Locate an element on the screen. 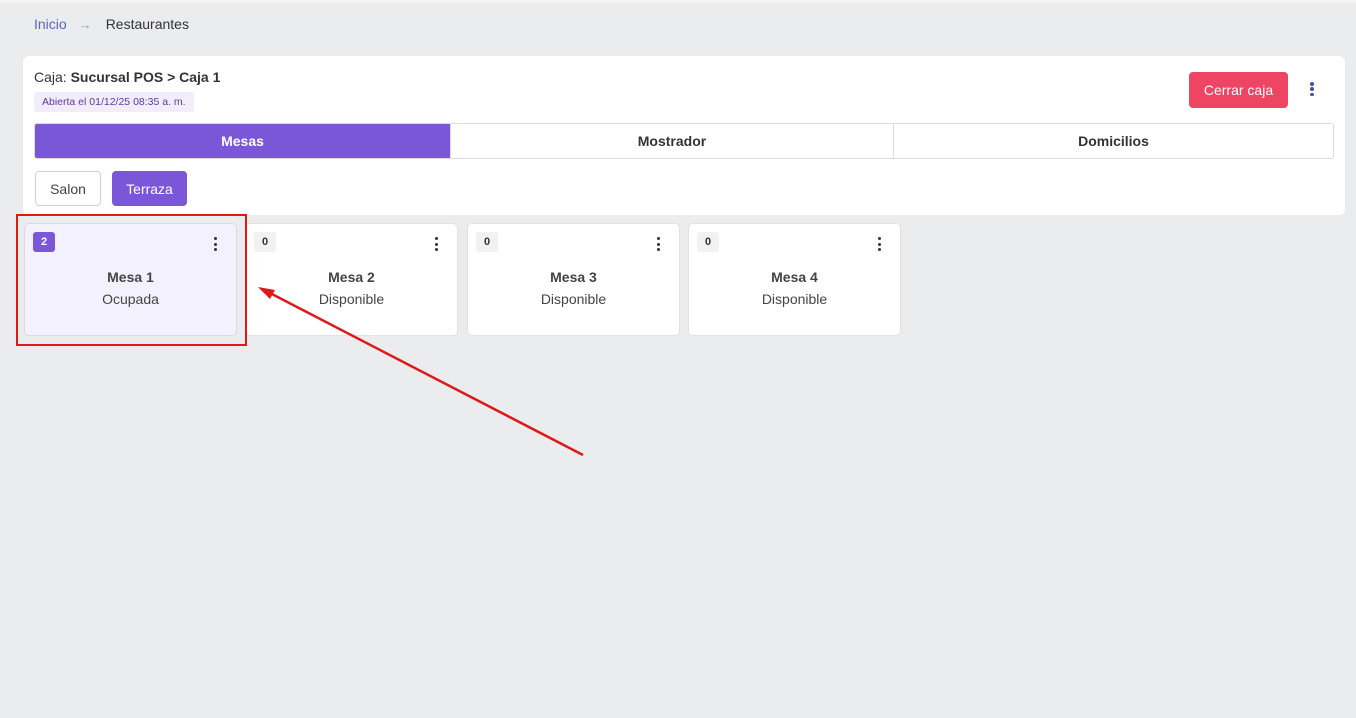 Image resolution: width=1356 pixels, height=718 pixels. table-card-mesa-3: 0 Mesa 3 Disponible is located at coordinates (573, 279).